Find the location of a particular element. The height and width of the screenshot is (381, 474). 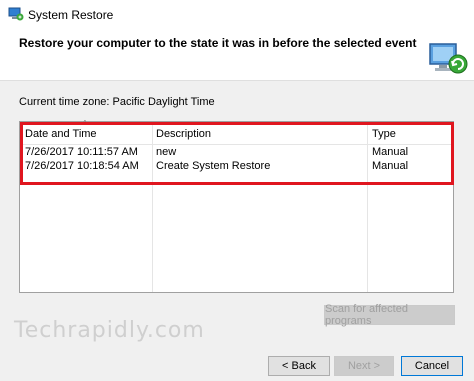

window-title: System Restore is located at coordinates (71, 15).